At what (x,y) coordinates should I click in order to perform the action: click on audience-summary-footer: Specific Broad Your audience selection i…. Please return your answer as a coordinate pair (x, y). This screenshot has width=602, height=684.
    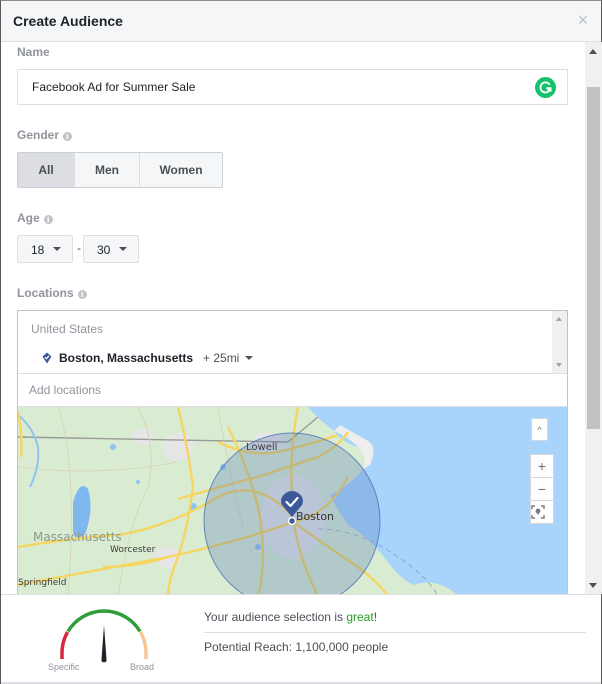
    Looking at the image, I should click on (301, 639).